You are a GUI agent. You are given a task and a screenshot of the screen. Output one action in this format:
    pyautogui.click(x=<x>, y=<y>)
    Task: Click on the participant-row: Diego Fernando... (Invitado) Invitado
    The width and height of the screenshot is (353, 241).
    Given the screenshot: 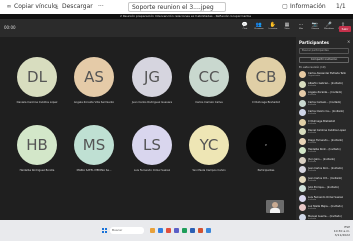 What is the action you would take?
    pyautogui.click(x=325, y=142)
    